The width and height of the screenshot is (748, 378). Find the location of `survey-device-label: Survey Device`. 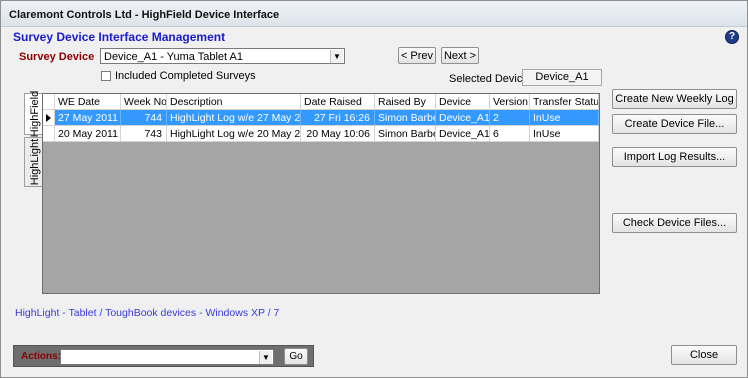

survey-device-label: Survey Device is located at coordinates (57, 57).